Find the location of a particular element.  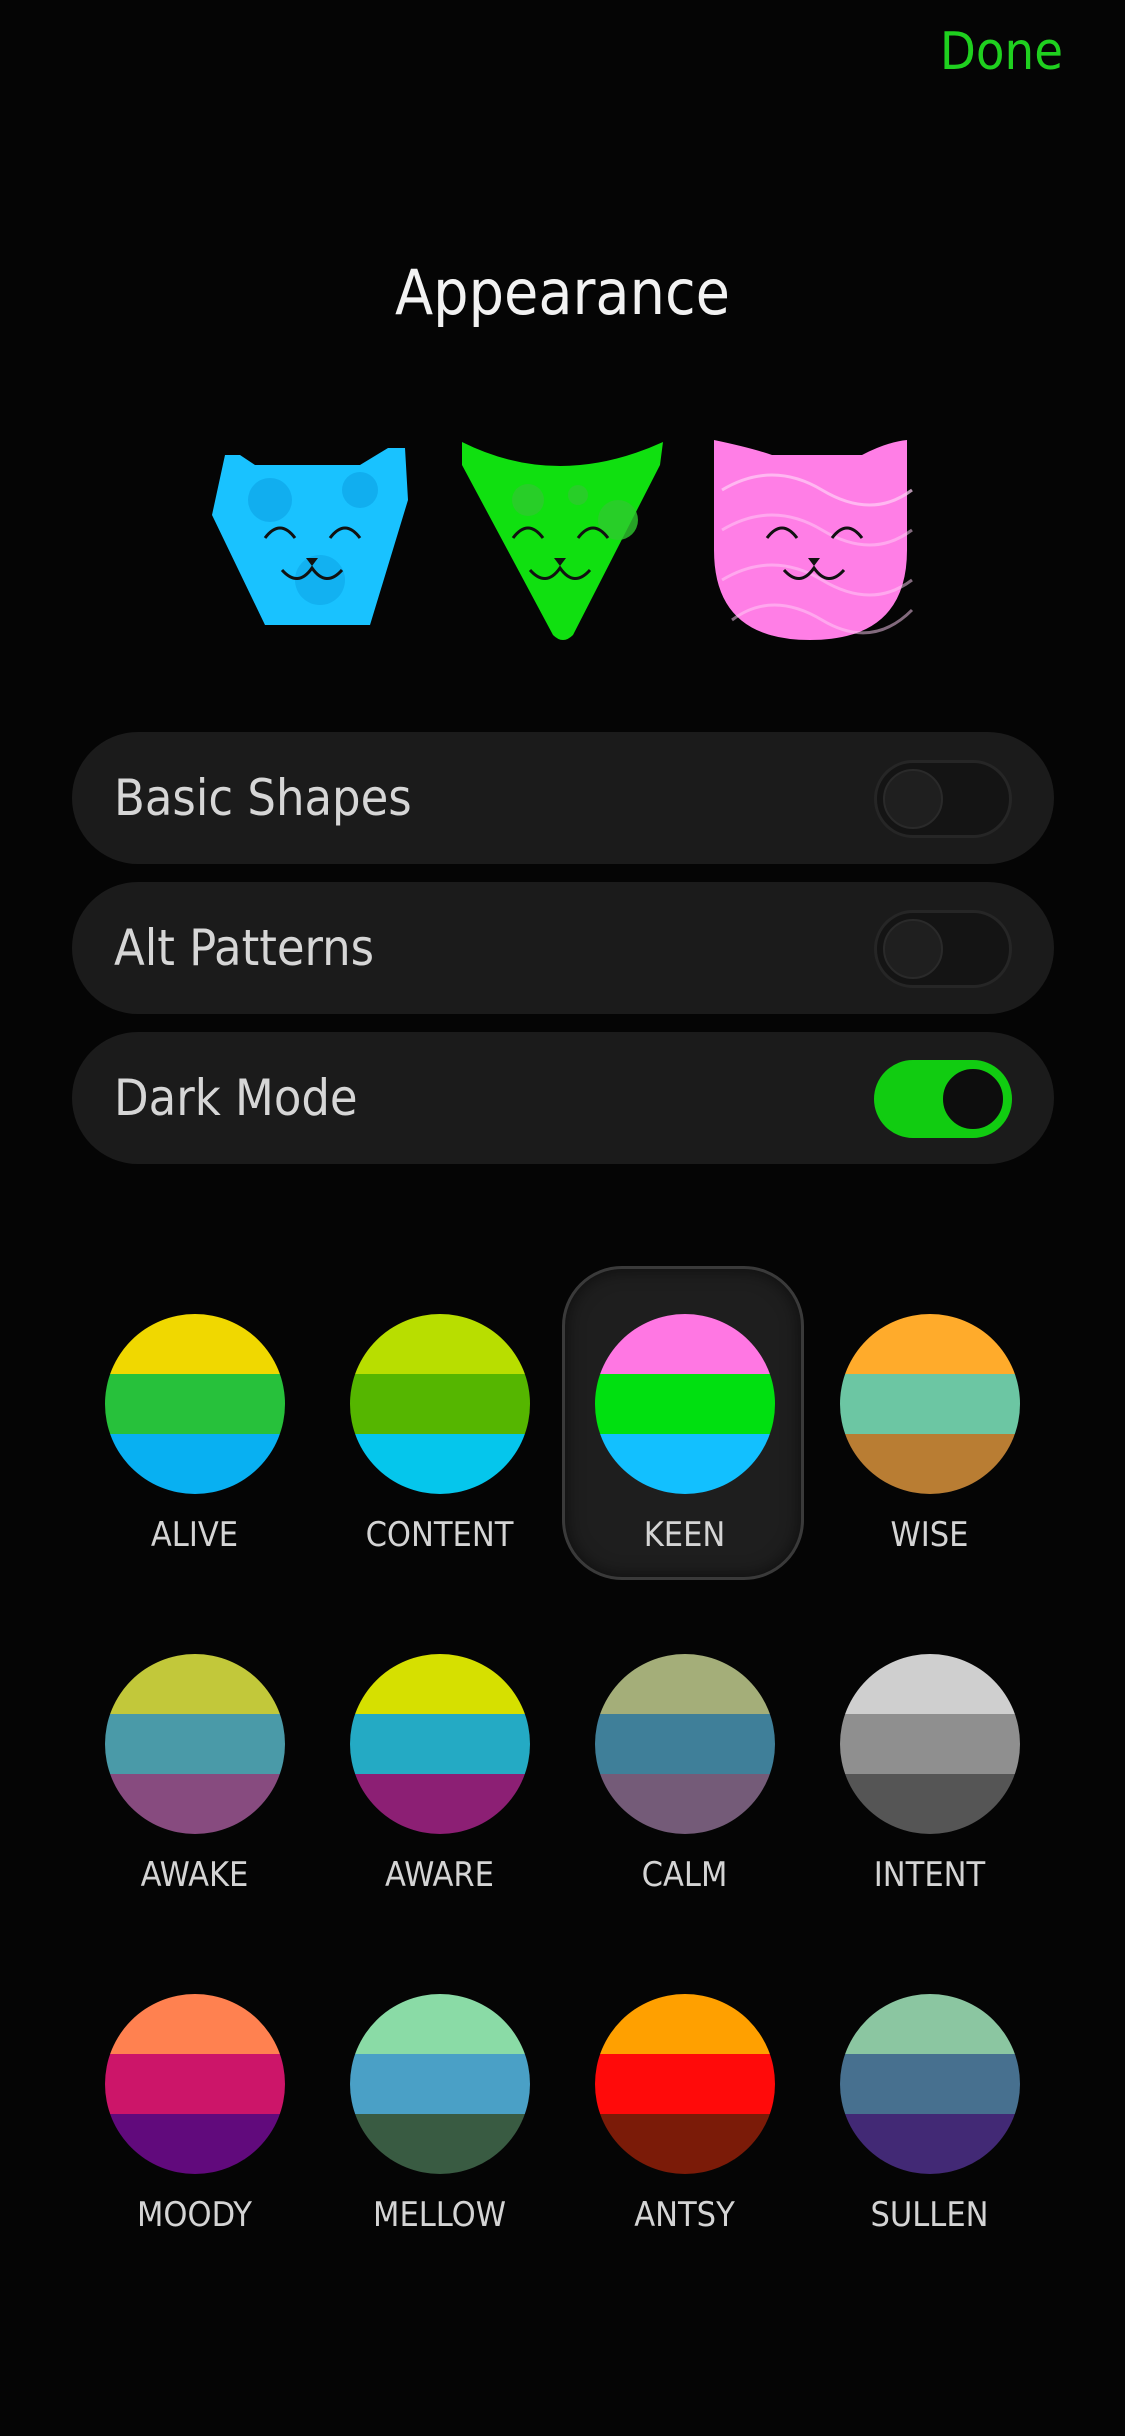

palette-moody: MOODY is located at coordinates (194, 2092).